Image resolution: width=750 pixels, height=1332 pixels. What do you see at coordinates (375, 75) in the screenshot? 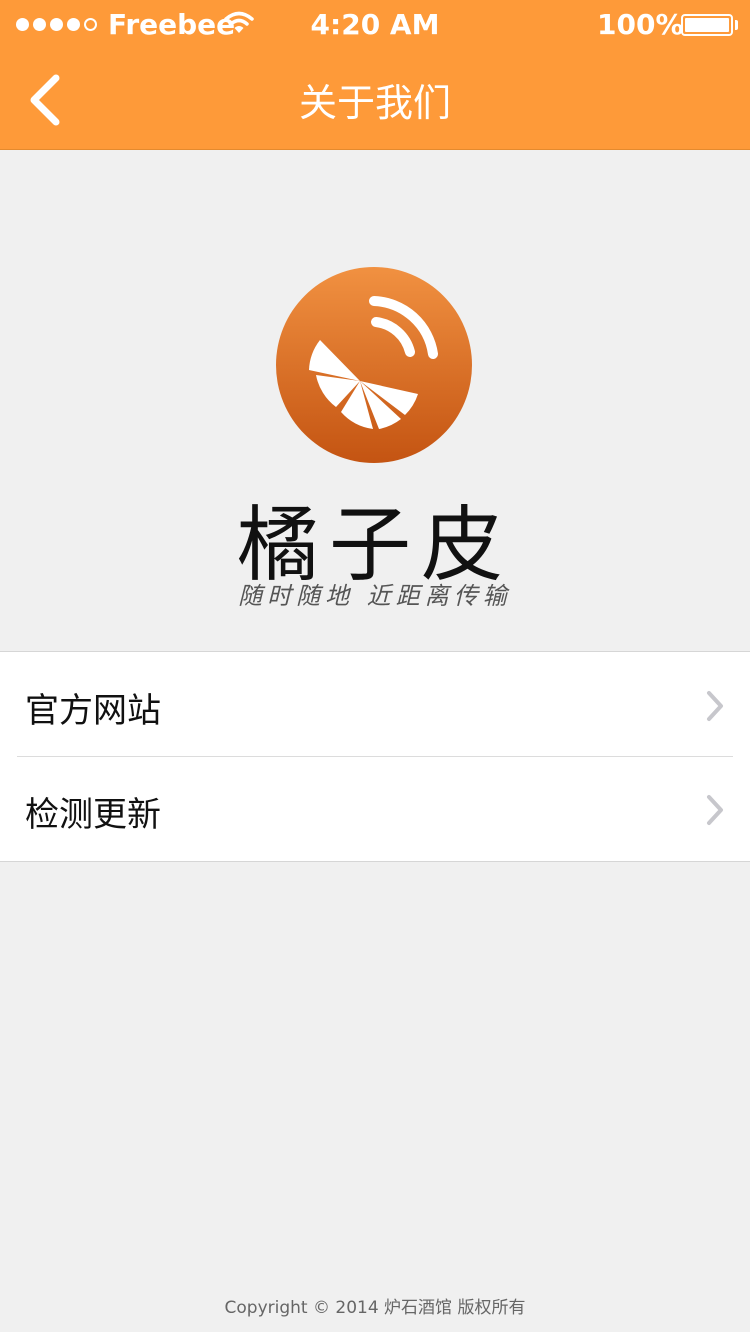
I see `nav-bar: Freebee 4:20 AM 100% 关于我们` at bounding box center [375, 75].